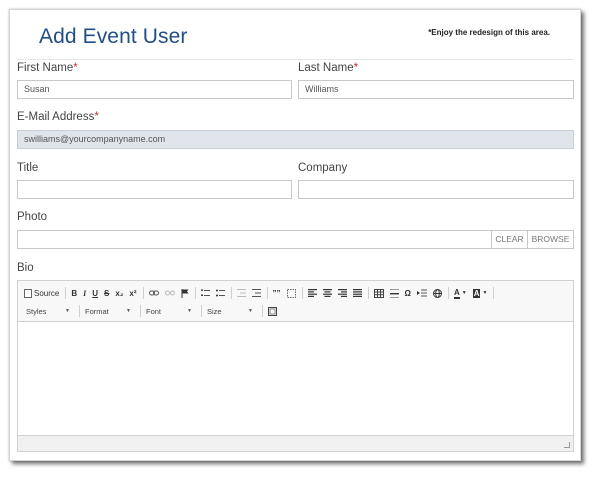 This screenshot has width=600, height=477. Describe the element at coordinates (295, 139) in the screenshot. I see `email-input: swilliams@yourcompanyname.com` at that location.